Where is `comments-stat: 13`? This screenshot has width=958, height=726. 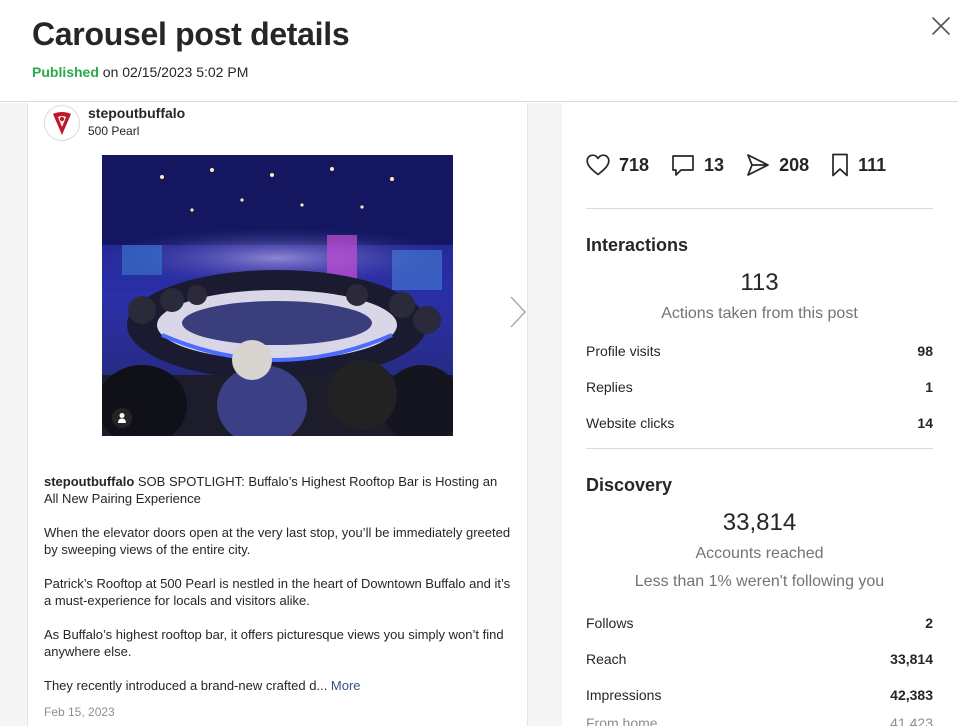 comments-stat: 13 is located at coordinates (697, 165).